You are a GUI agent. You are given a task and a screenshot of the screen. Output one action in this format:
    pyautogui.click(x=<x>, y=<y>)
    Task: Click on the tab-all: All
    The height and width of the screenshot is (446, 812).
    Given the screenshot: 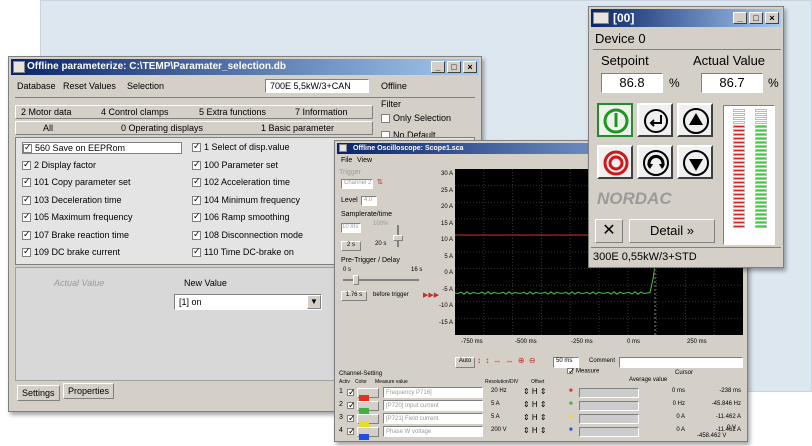 What is the action you would take?
    pyautogui.click(x=48, y=128)
    